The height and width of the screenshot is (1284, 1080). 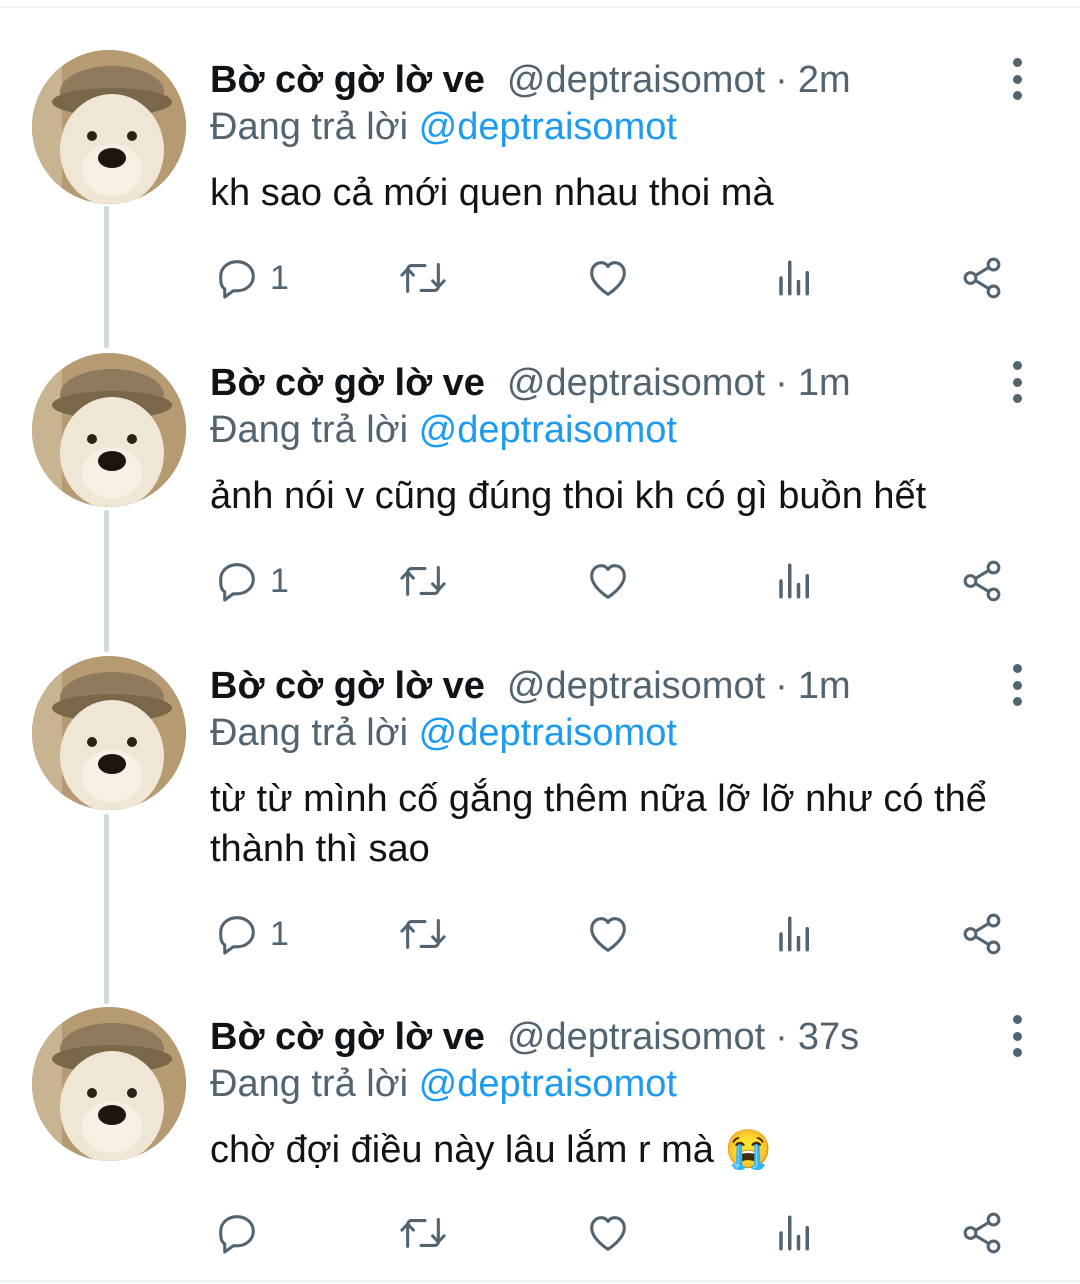 What do you see at coordinates (540, 7) in the screenshot?
I see `top-divider` at bounding box center [540, 7].